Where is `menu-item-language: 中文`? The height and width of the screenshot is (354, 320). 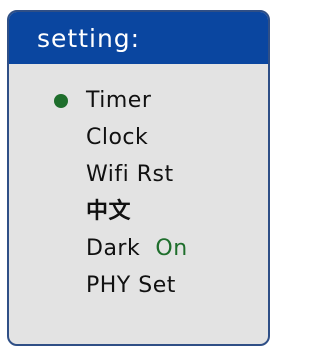
menu-item-language: 中文 is located at coordinates (138, 211).